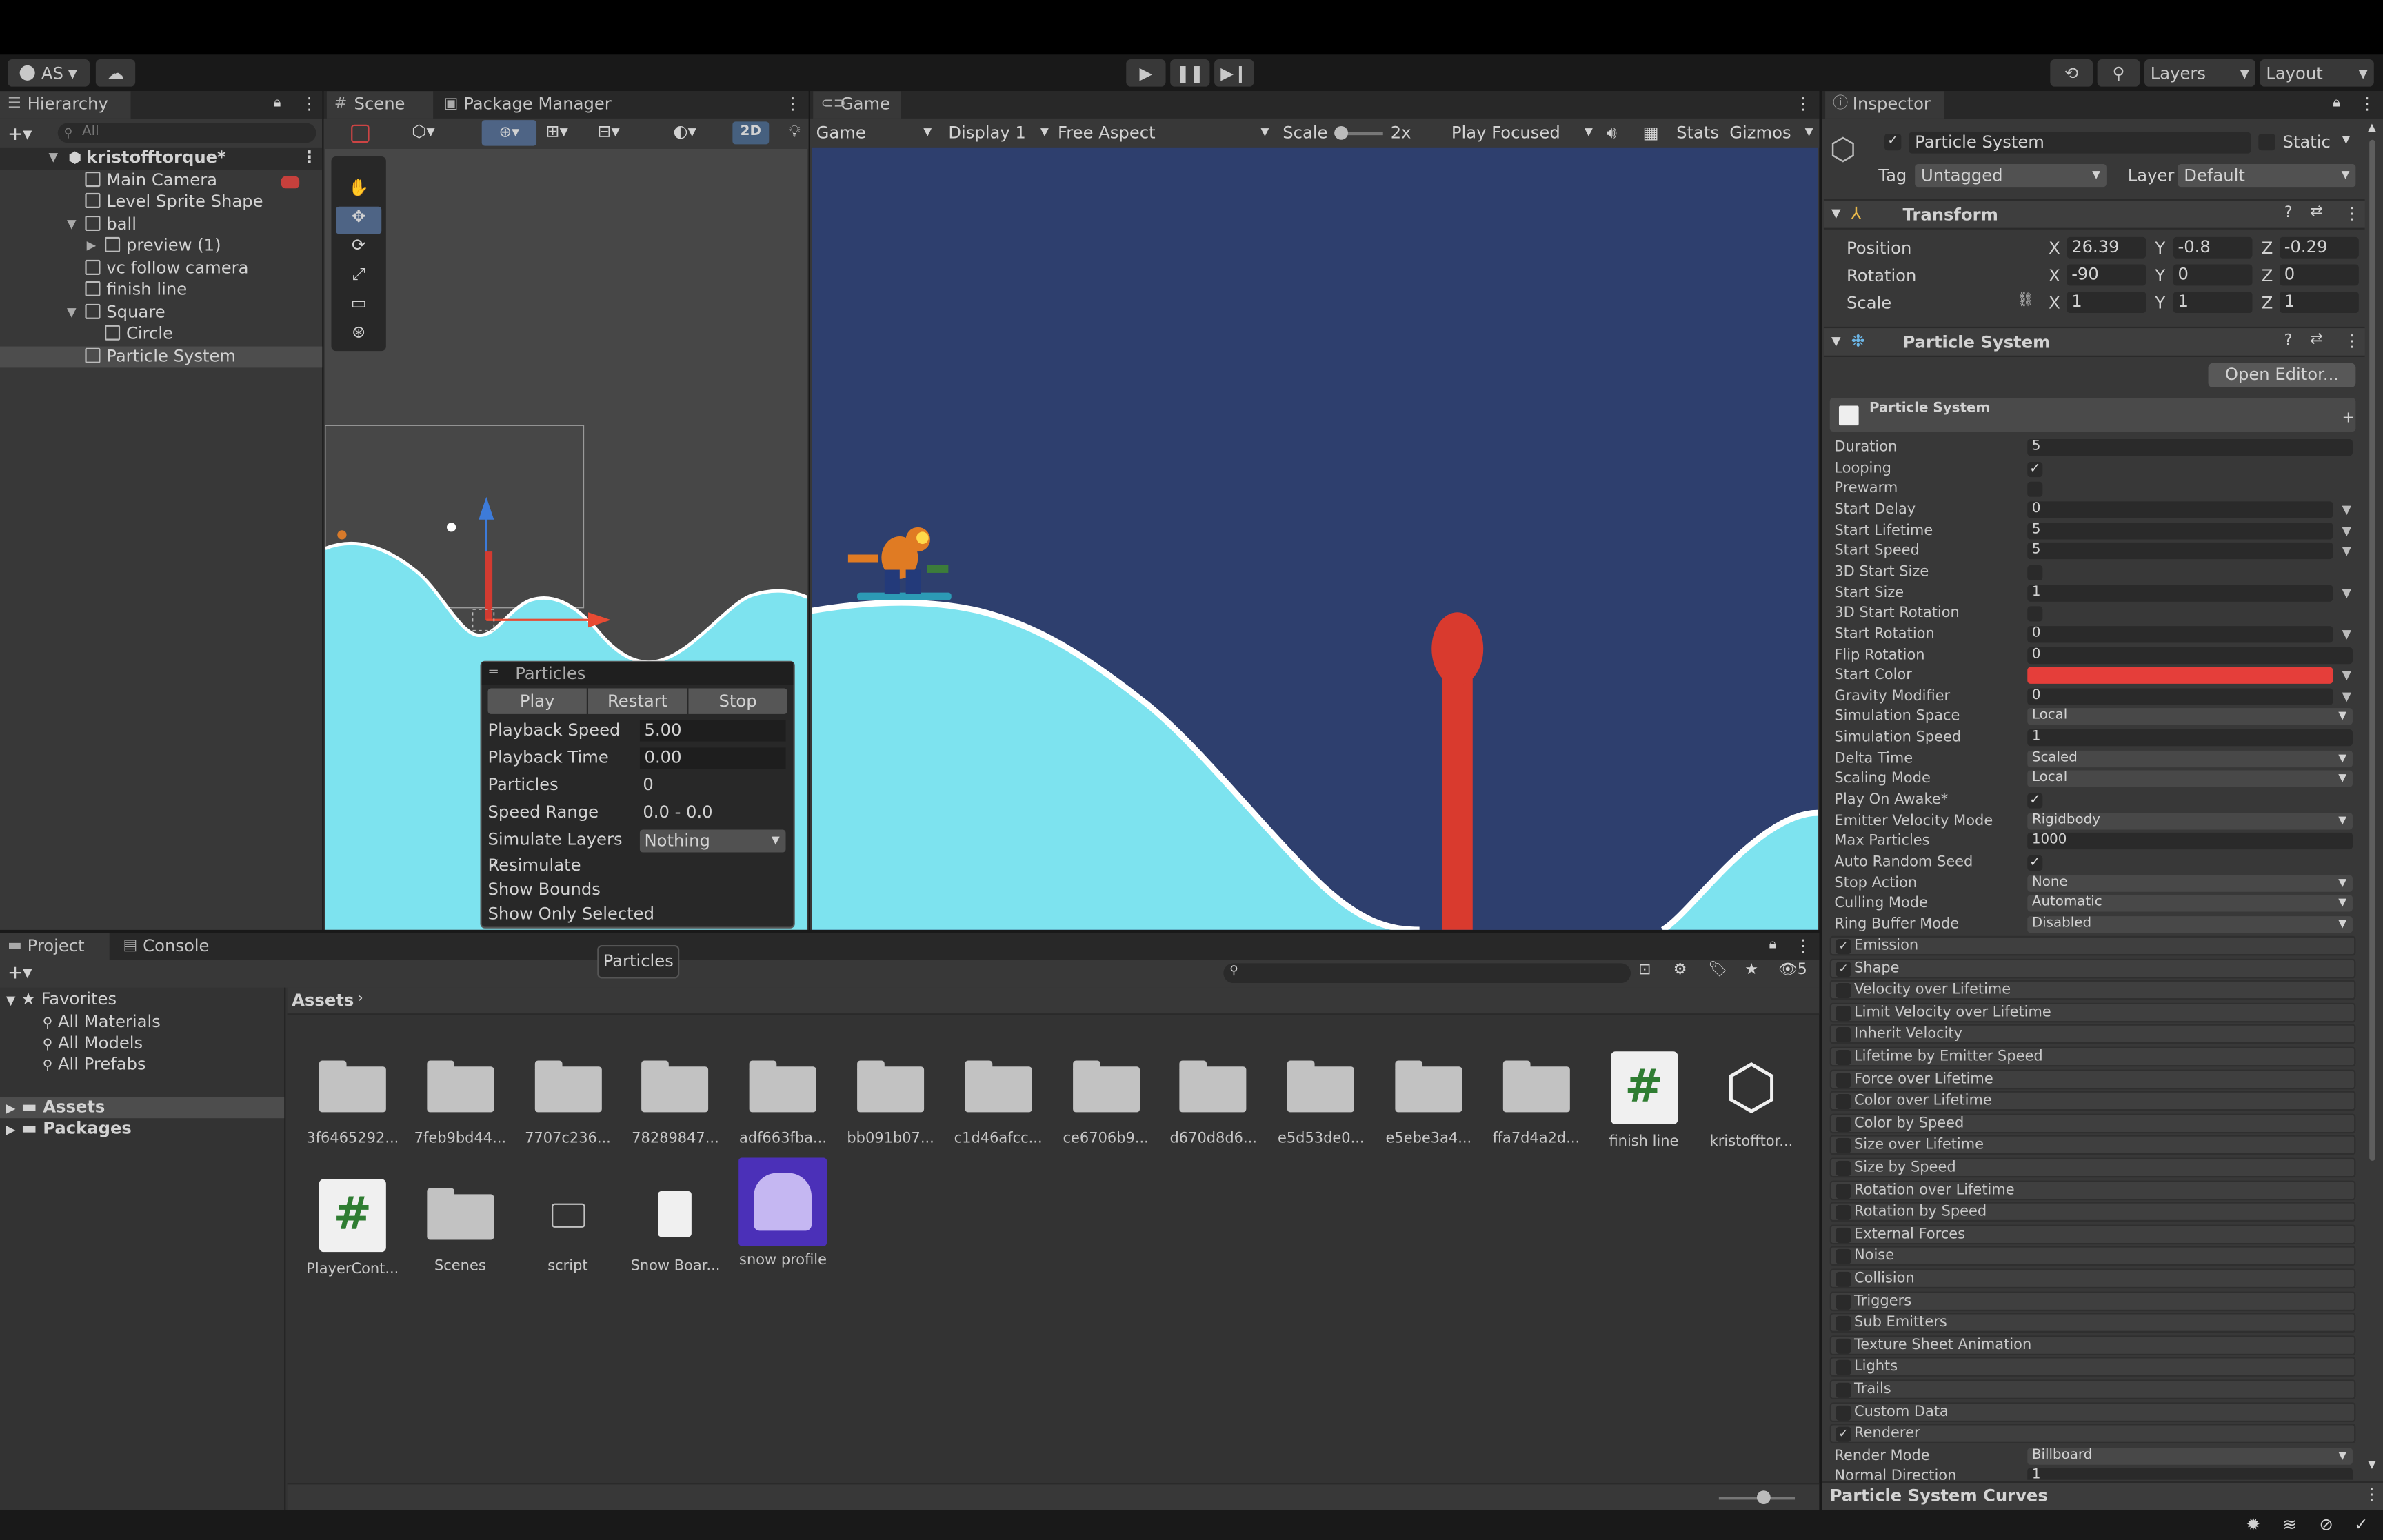 The width and height of the screenshot is (2383, 1540). What do you see at coordinates (1843, 1435) in the screenshot?
I see `module-checkbox: ✓` at bounding box center [1843, 1435].